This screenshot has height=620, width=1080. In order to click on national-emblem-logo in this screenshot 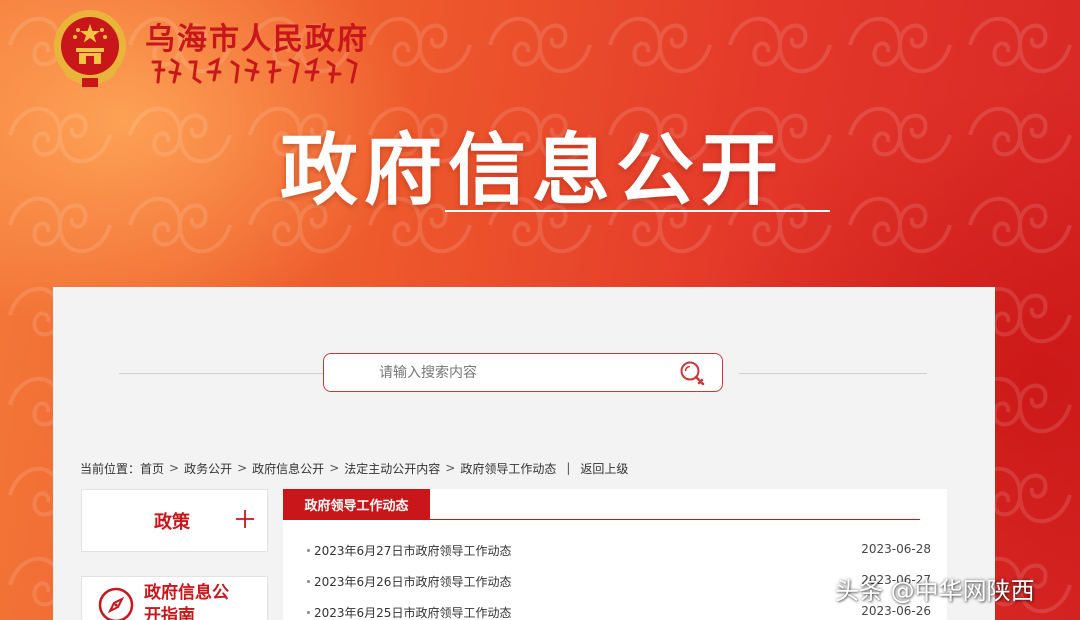, I will do `click(90, 48)`.